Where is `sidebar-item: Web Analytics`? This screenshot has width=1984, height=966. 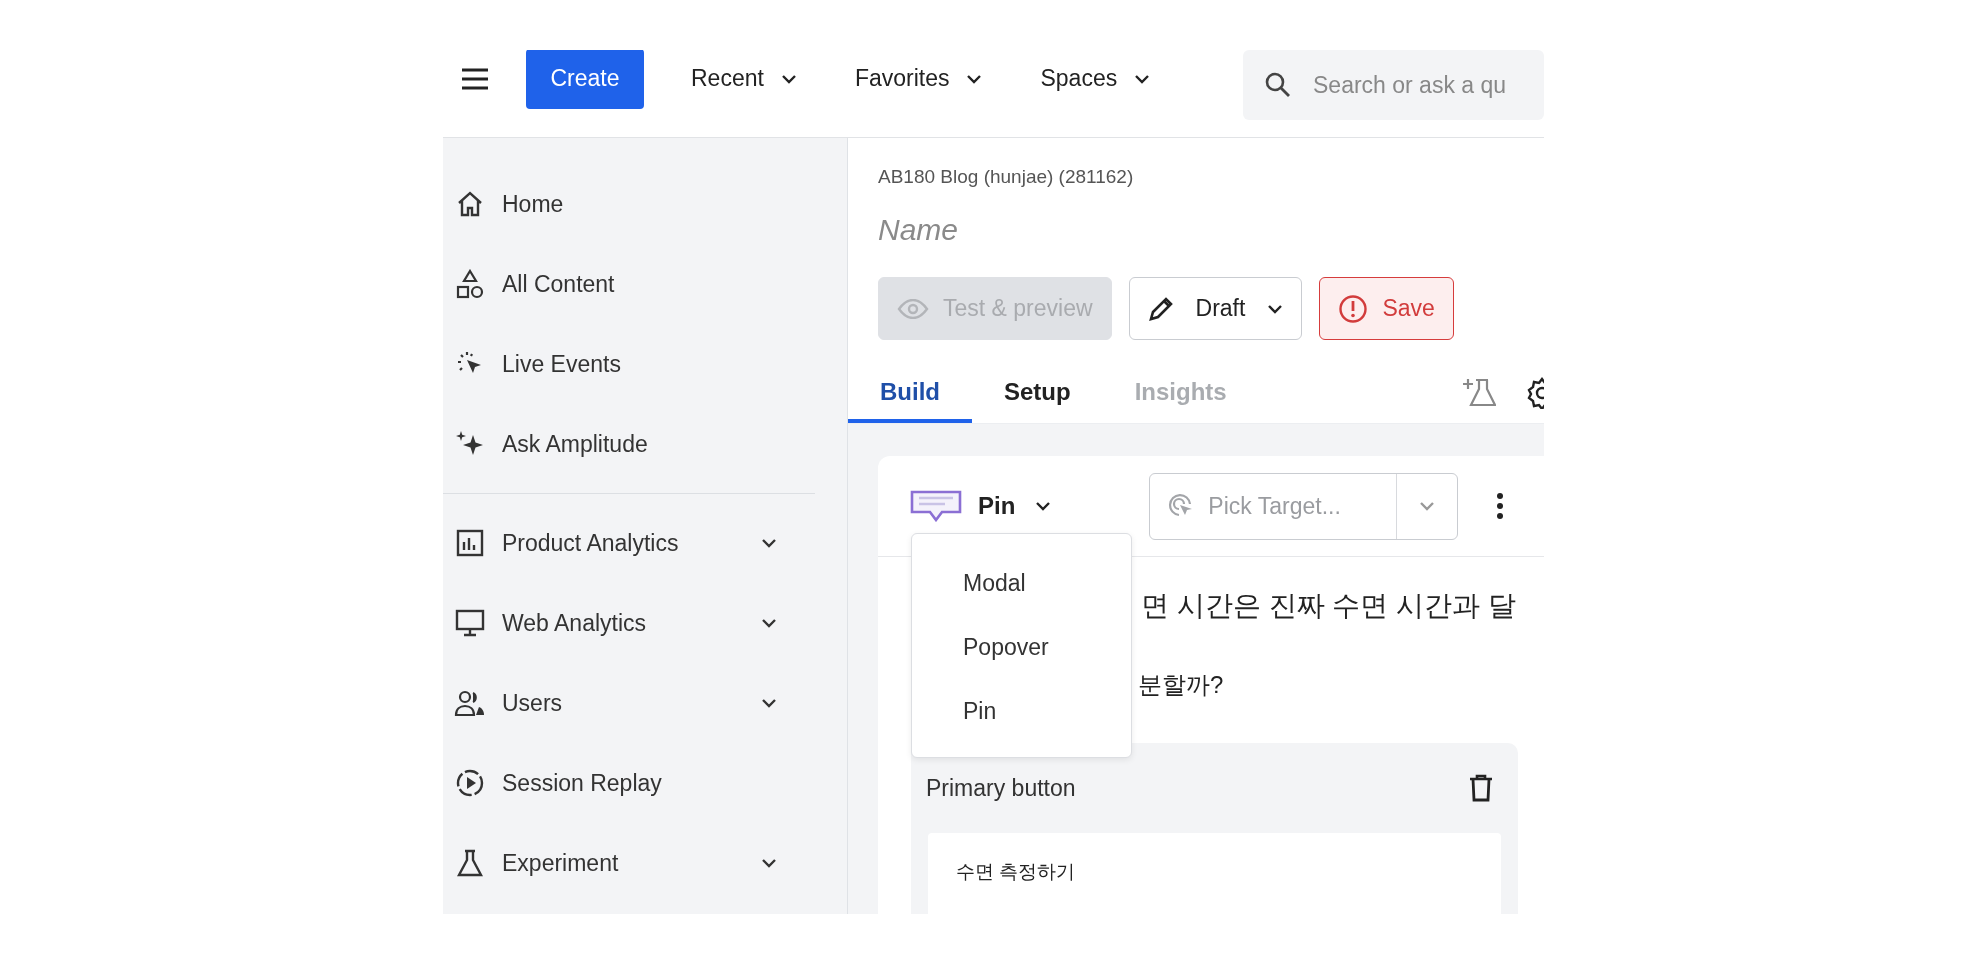 sidebar-item: Web Analytics is located at coordinates (629, 623).